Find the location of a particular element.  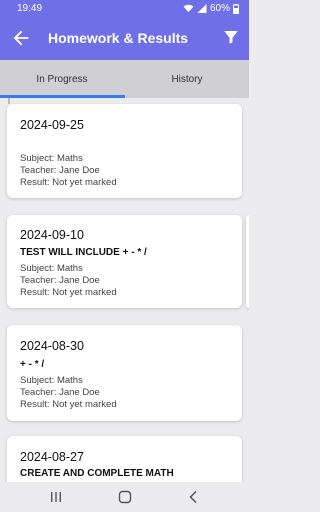

page-title: Homework & Results is located at coordinates (118, 38).